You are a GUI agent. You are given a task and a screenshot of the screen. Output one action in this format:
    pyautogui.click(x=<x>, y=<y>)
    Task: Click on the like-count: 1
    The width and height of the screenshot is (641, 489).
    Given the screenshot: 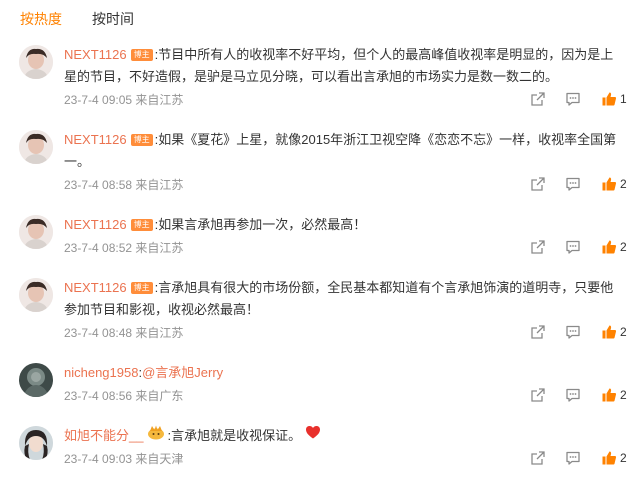 What is the action you would take?
    pyautogui.click(x=623, y=99)
    